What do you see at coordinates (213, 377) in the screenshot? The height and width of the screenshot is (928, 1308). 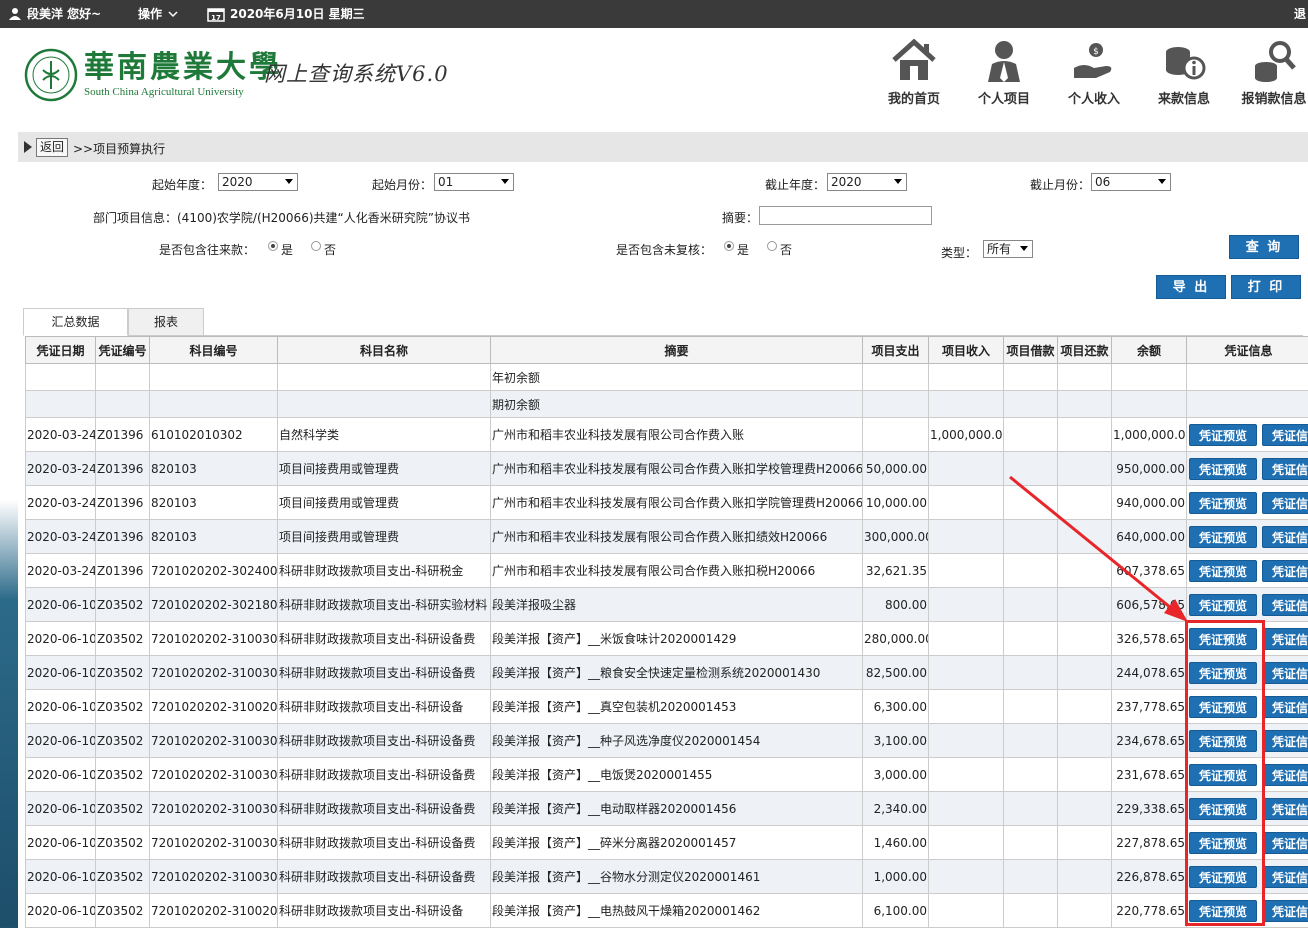 I see `cell-code` at bounding box center [213, 377].